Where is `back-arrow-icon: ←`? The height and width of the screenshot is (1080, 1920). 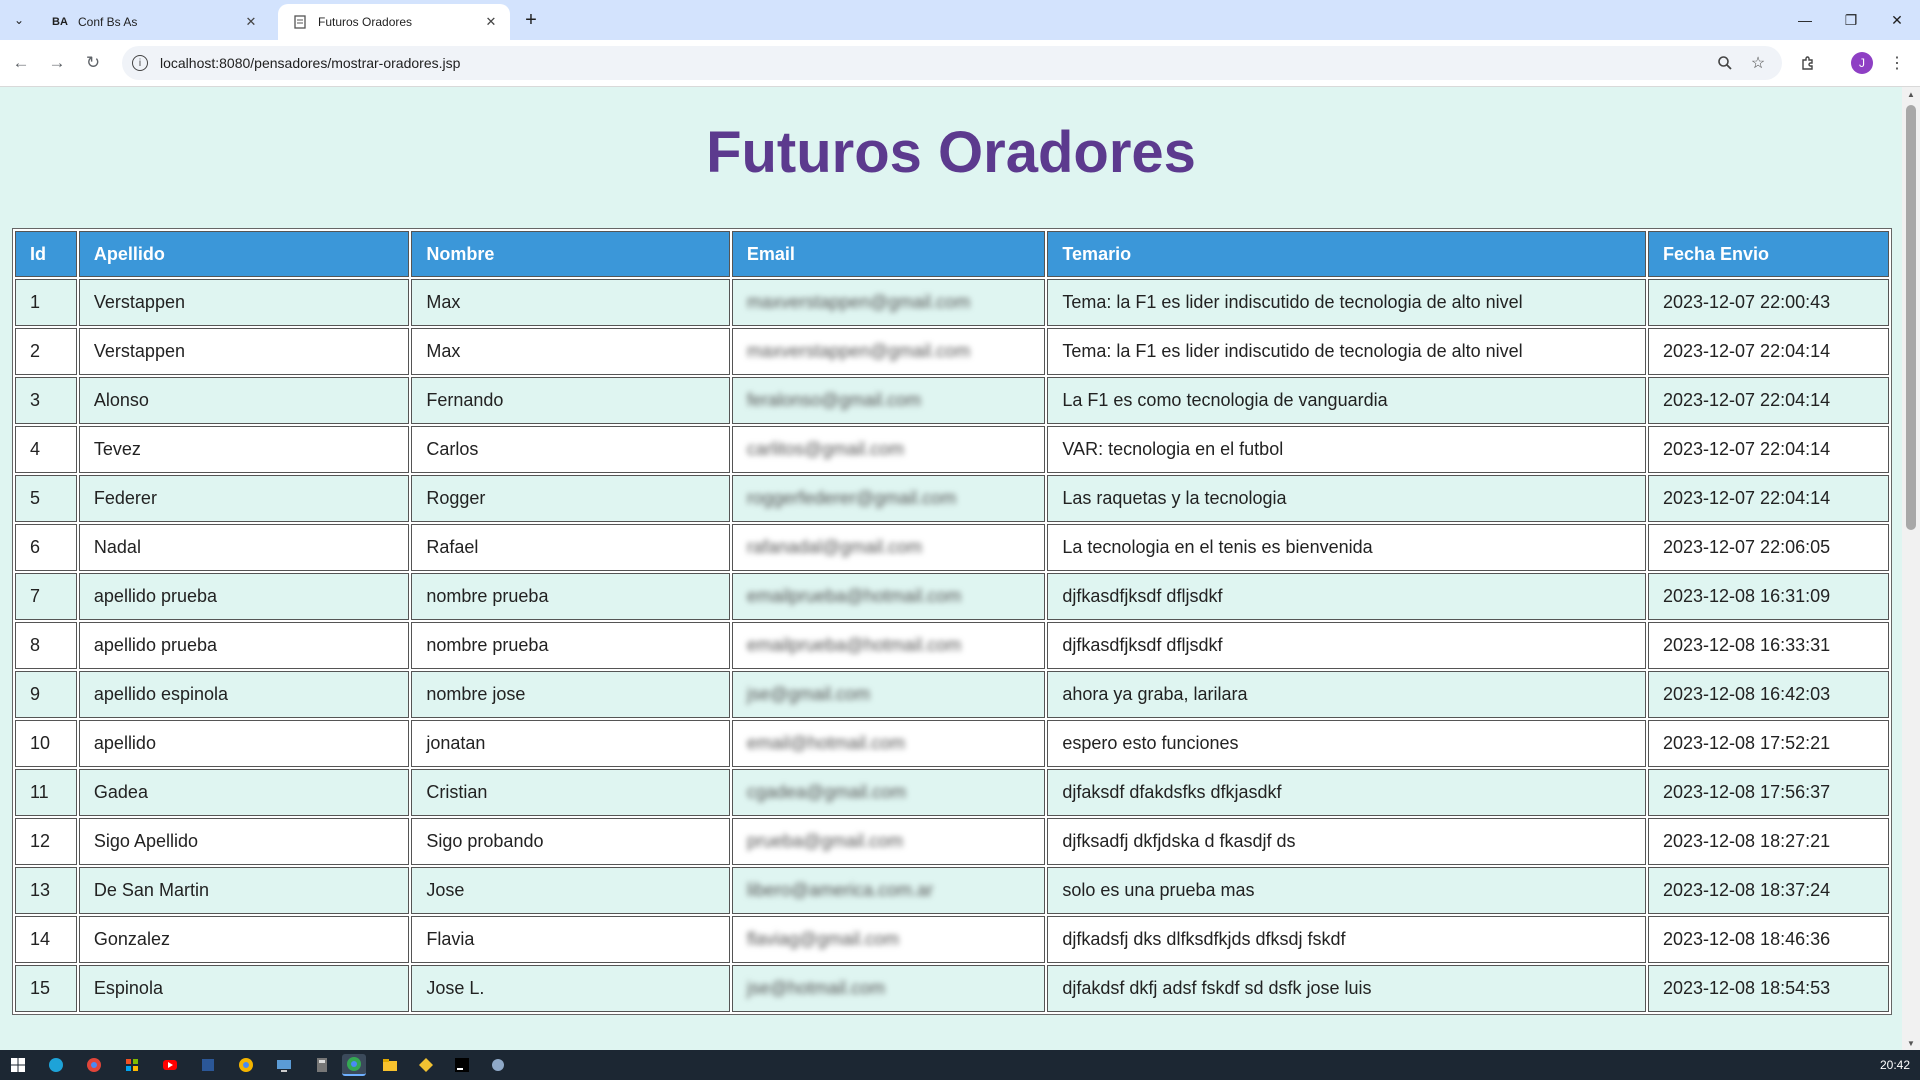
back-arrow-icon: ← is located at coordinates (21, 63).